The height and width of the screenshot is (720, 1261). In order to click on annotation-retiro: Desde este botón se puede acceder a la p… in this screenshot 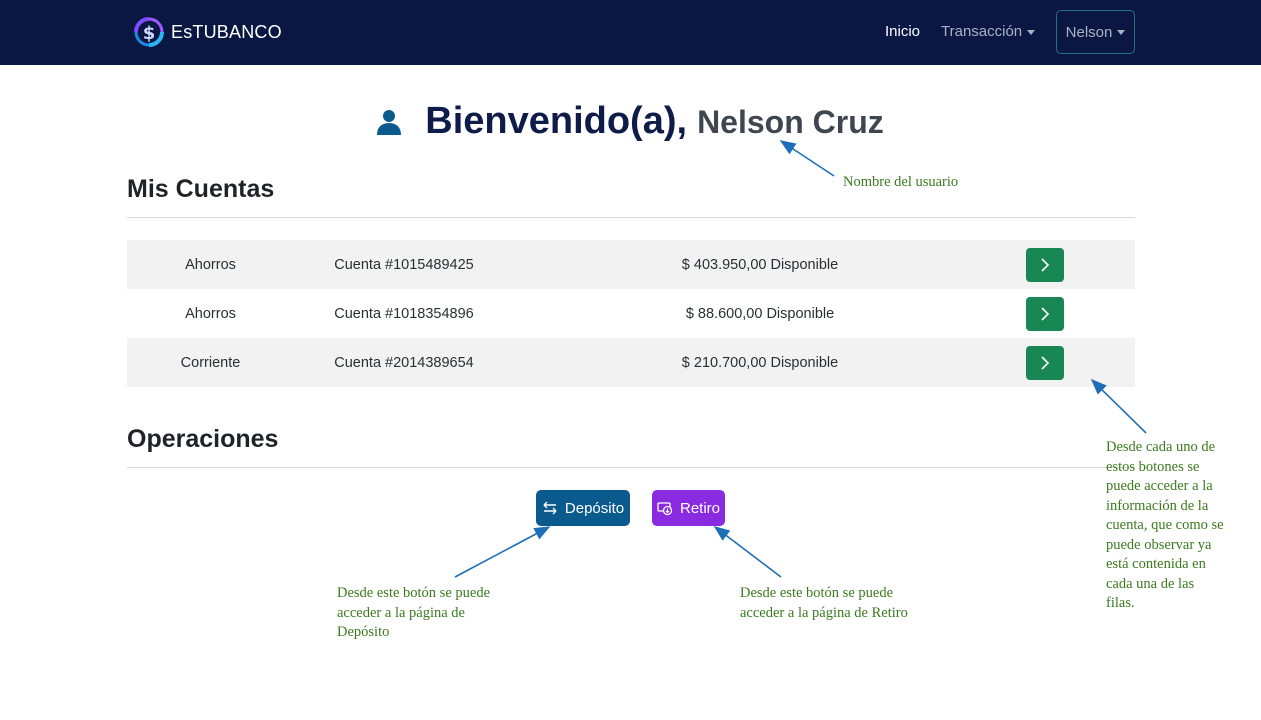, I will do `click(824, 603)`.